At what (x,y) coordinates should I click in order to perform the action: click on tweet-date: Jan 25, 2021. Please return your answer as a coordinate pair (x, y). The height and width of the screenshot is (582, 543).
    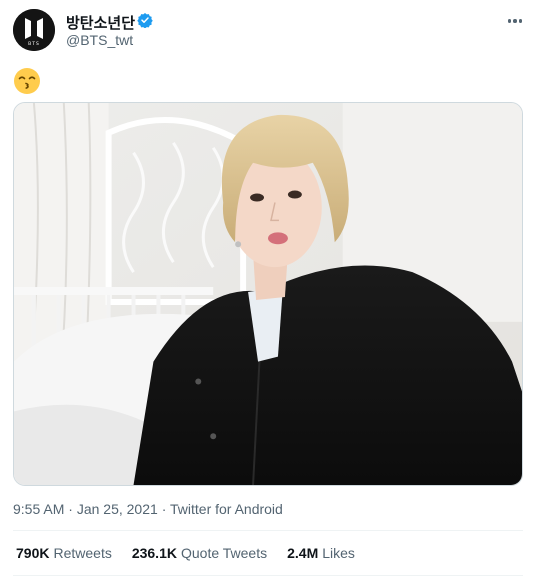
    Looking at the image, I should click on (117, 509).